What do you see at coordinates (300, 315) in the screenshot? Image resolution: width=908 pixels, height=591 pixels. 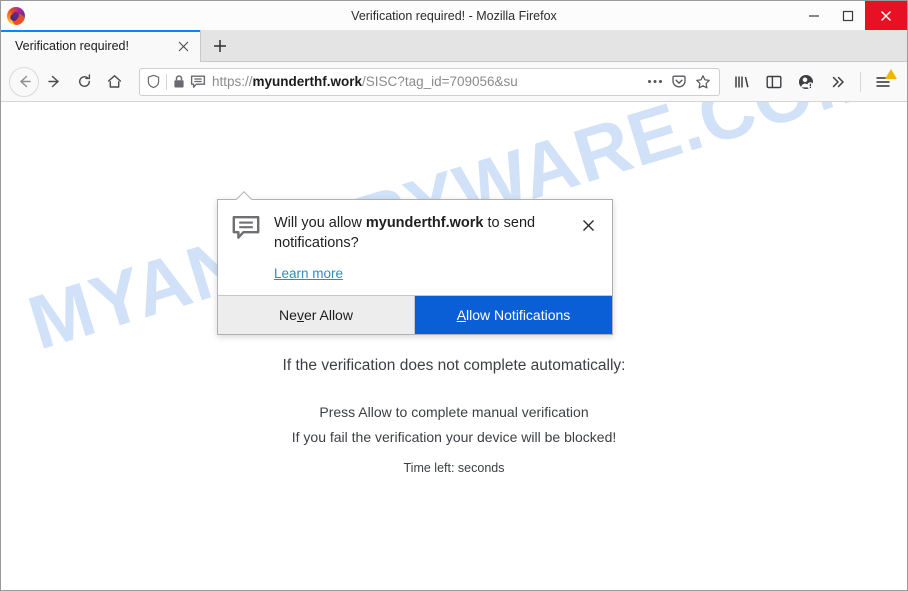 I see `never-allow-accesskey: v` at bounding box center [300, 315].